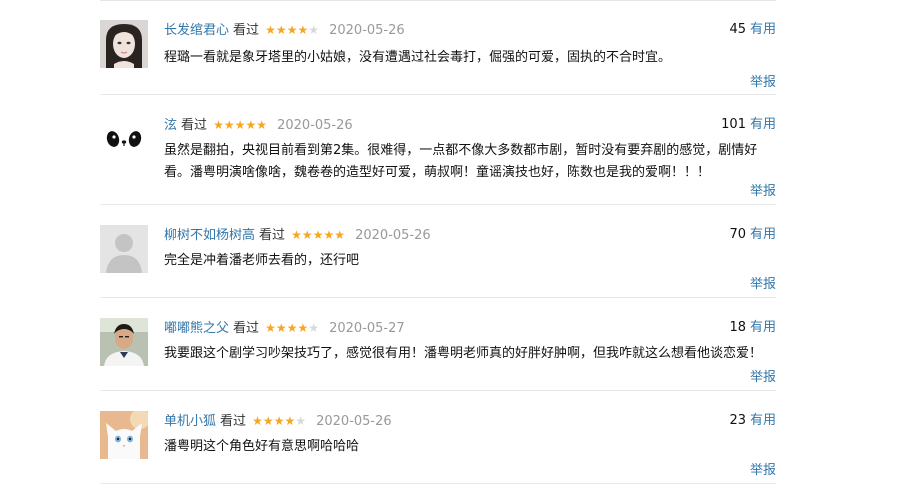 Image resolution: width=919 pixels, height=484 pixels. I want to click on comment-meta: 长发绾君心 看过 ★★★★★ 2020-05-26, so click(284, 30).